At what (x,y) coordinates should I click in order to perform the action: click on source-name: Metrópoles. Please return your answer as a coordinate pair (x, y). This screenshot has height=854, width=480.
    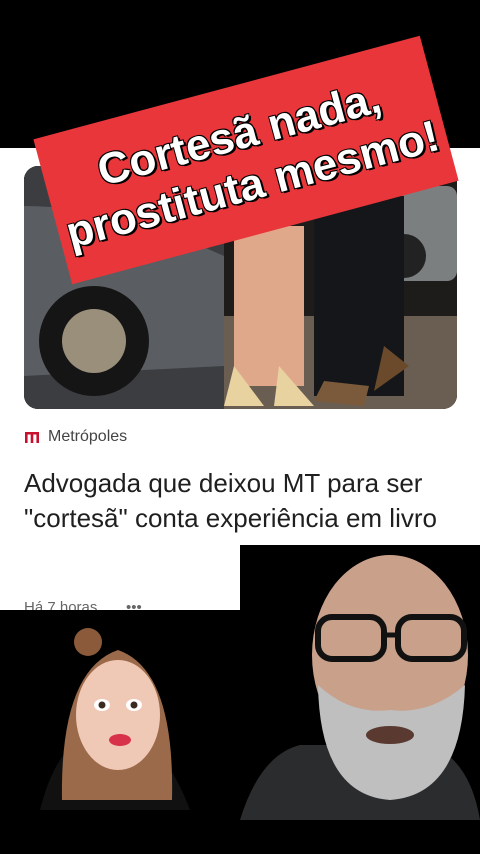
    Looking at the image, I should click on (88, 436).